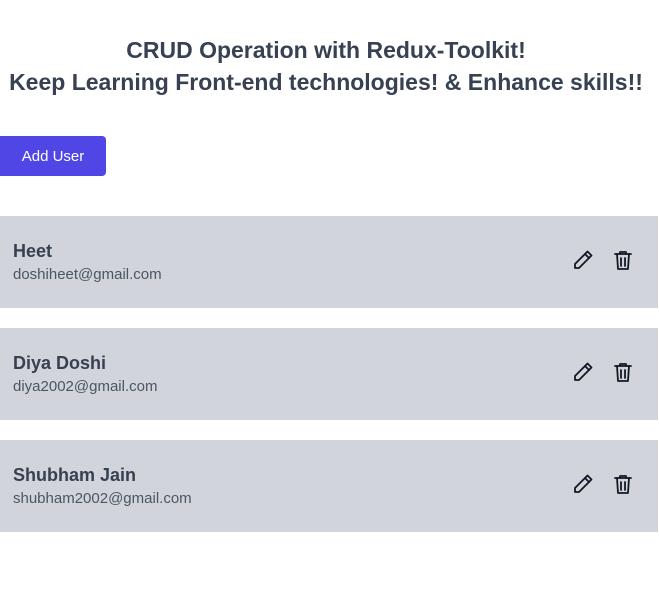  I want to click on user-name: Shubham Jain, so click(75, 475).